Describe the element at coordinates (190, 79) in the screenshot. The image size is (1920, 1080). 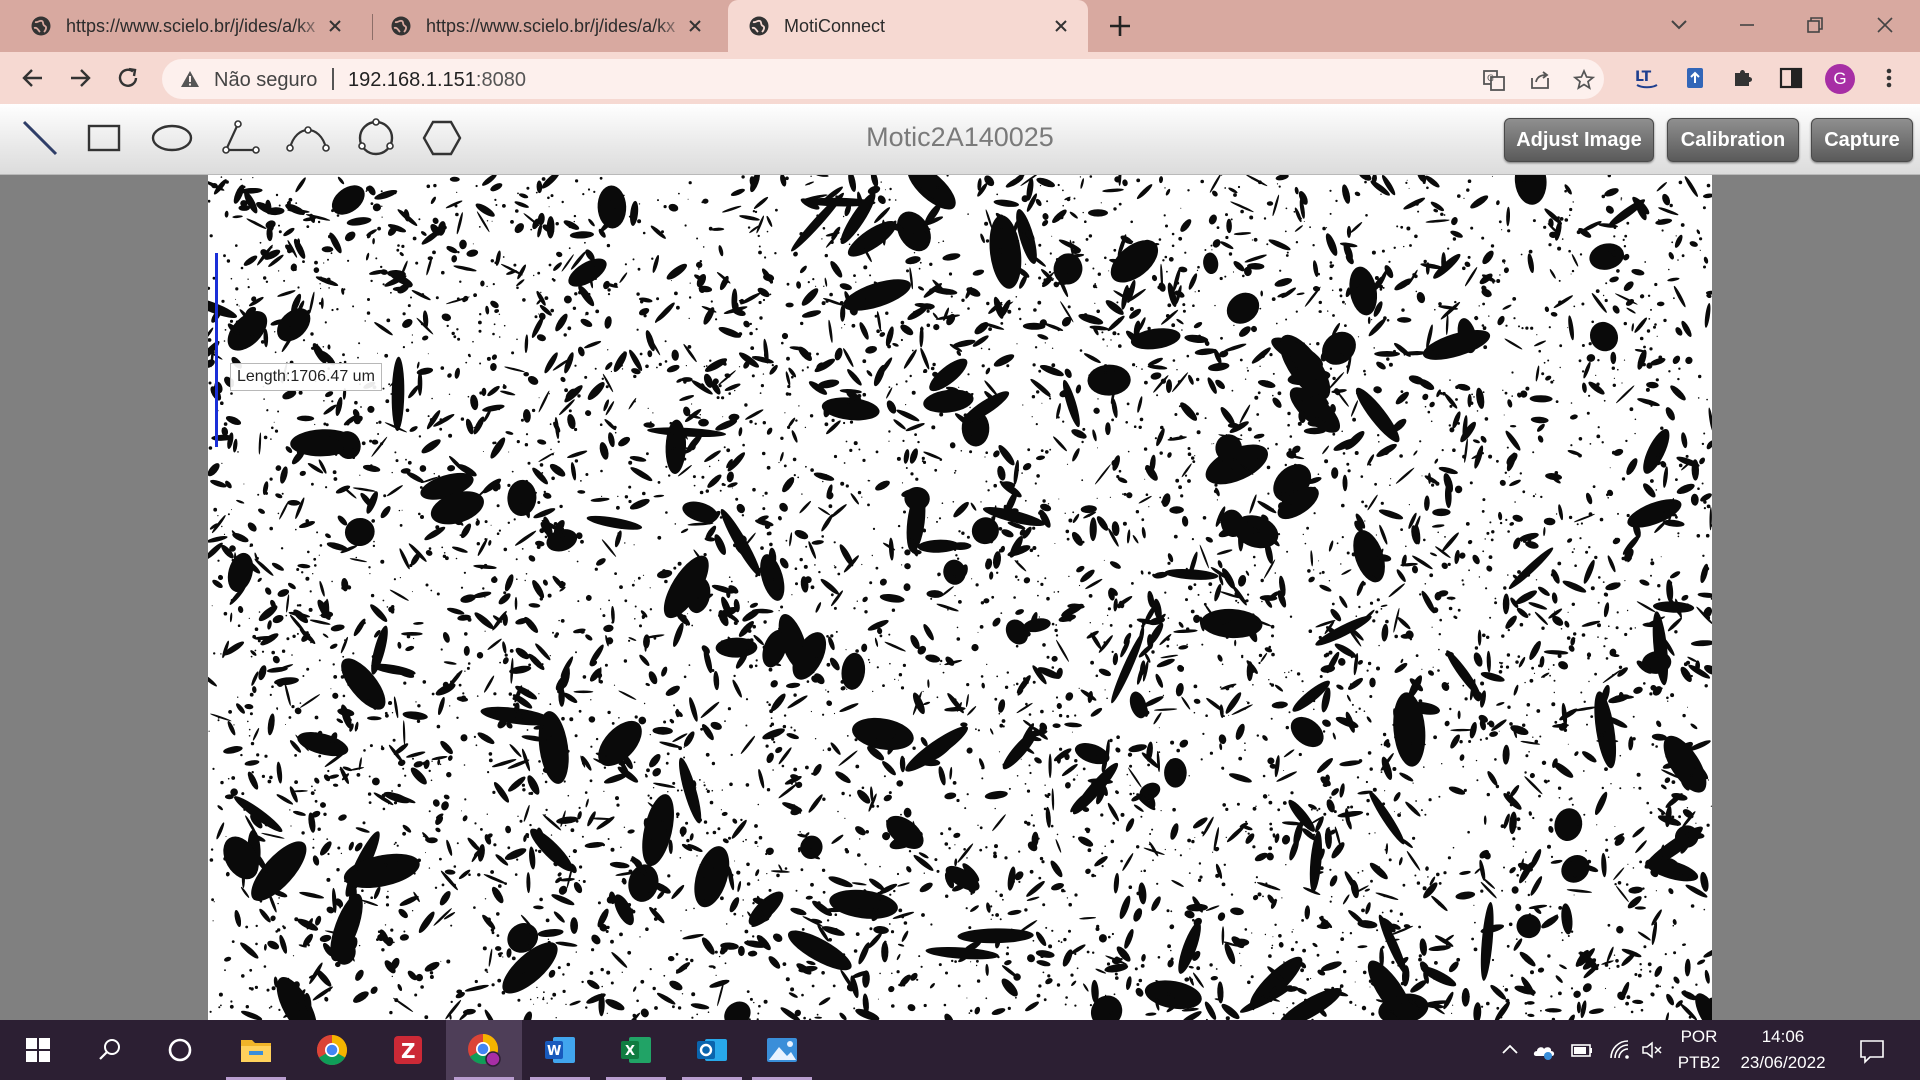
I see `warning-icon` at that location.